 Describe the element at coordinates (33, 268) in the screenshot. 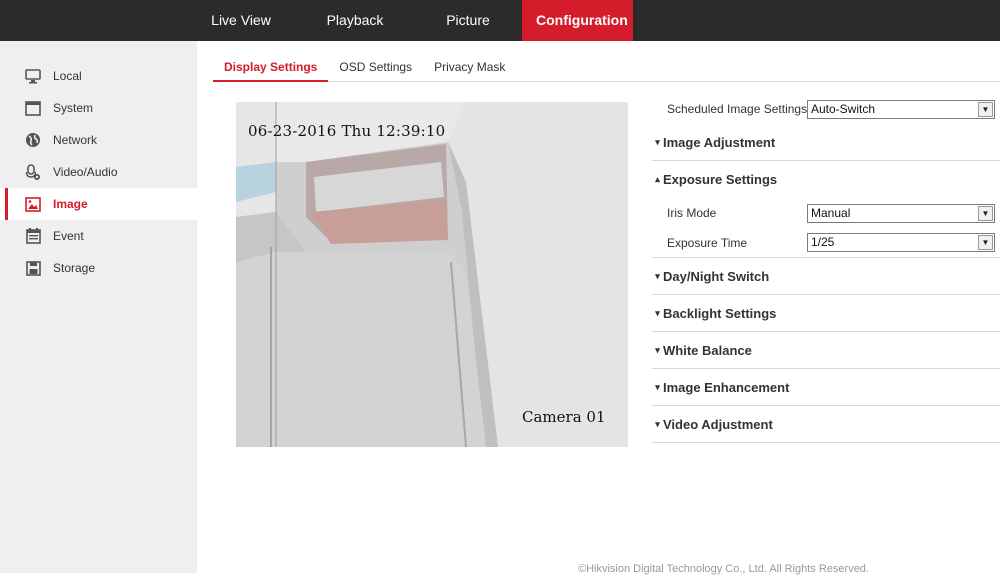

I see `floppy-icon` at that location.